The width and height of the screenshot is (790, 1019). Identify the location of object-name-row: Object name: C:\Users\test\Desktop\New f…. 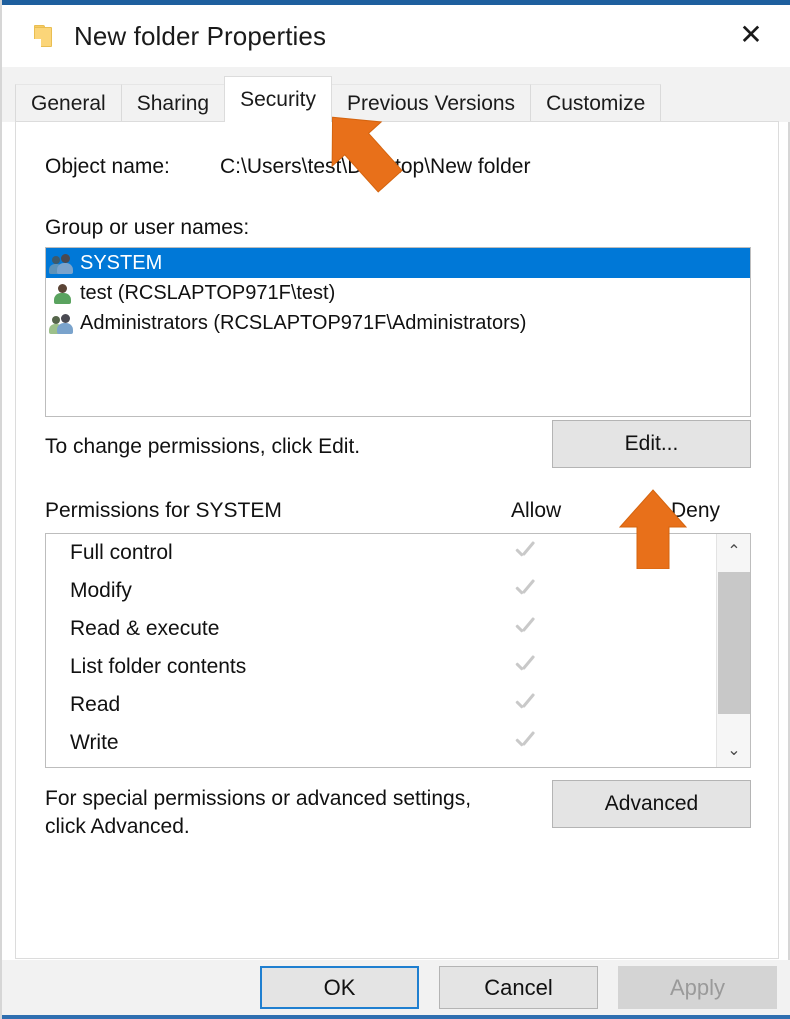
(287, 167).